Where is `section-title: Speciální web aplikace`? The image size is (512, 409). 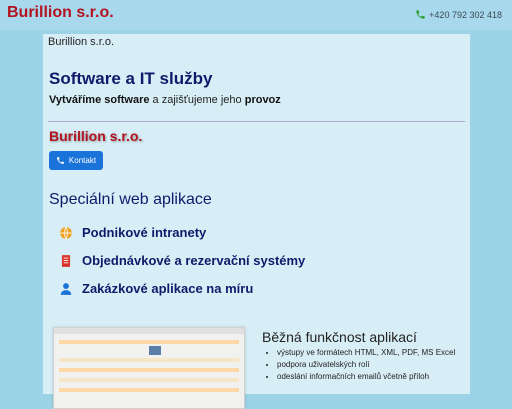
section-title: Speciální web aplikace is located at coordinates (130, 199).